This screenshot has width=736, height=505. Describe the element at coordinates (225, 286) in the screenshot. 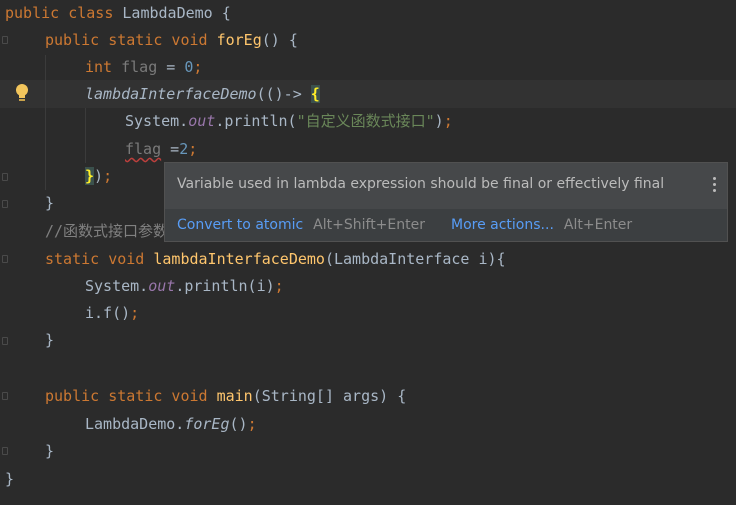

I see `method-call: .println(i)` at that location.